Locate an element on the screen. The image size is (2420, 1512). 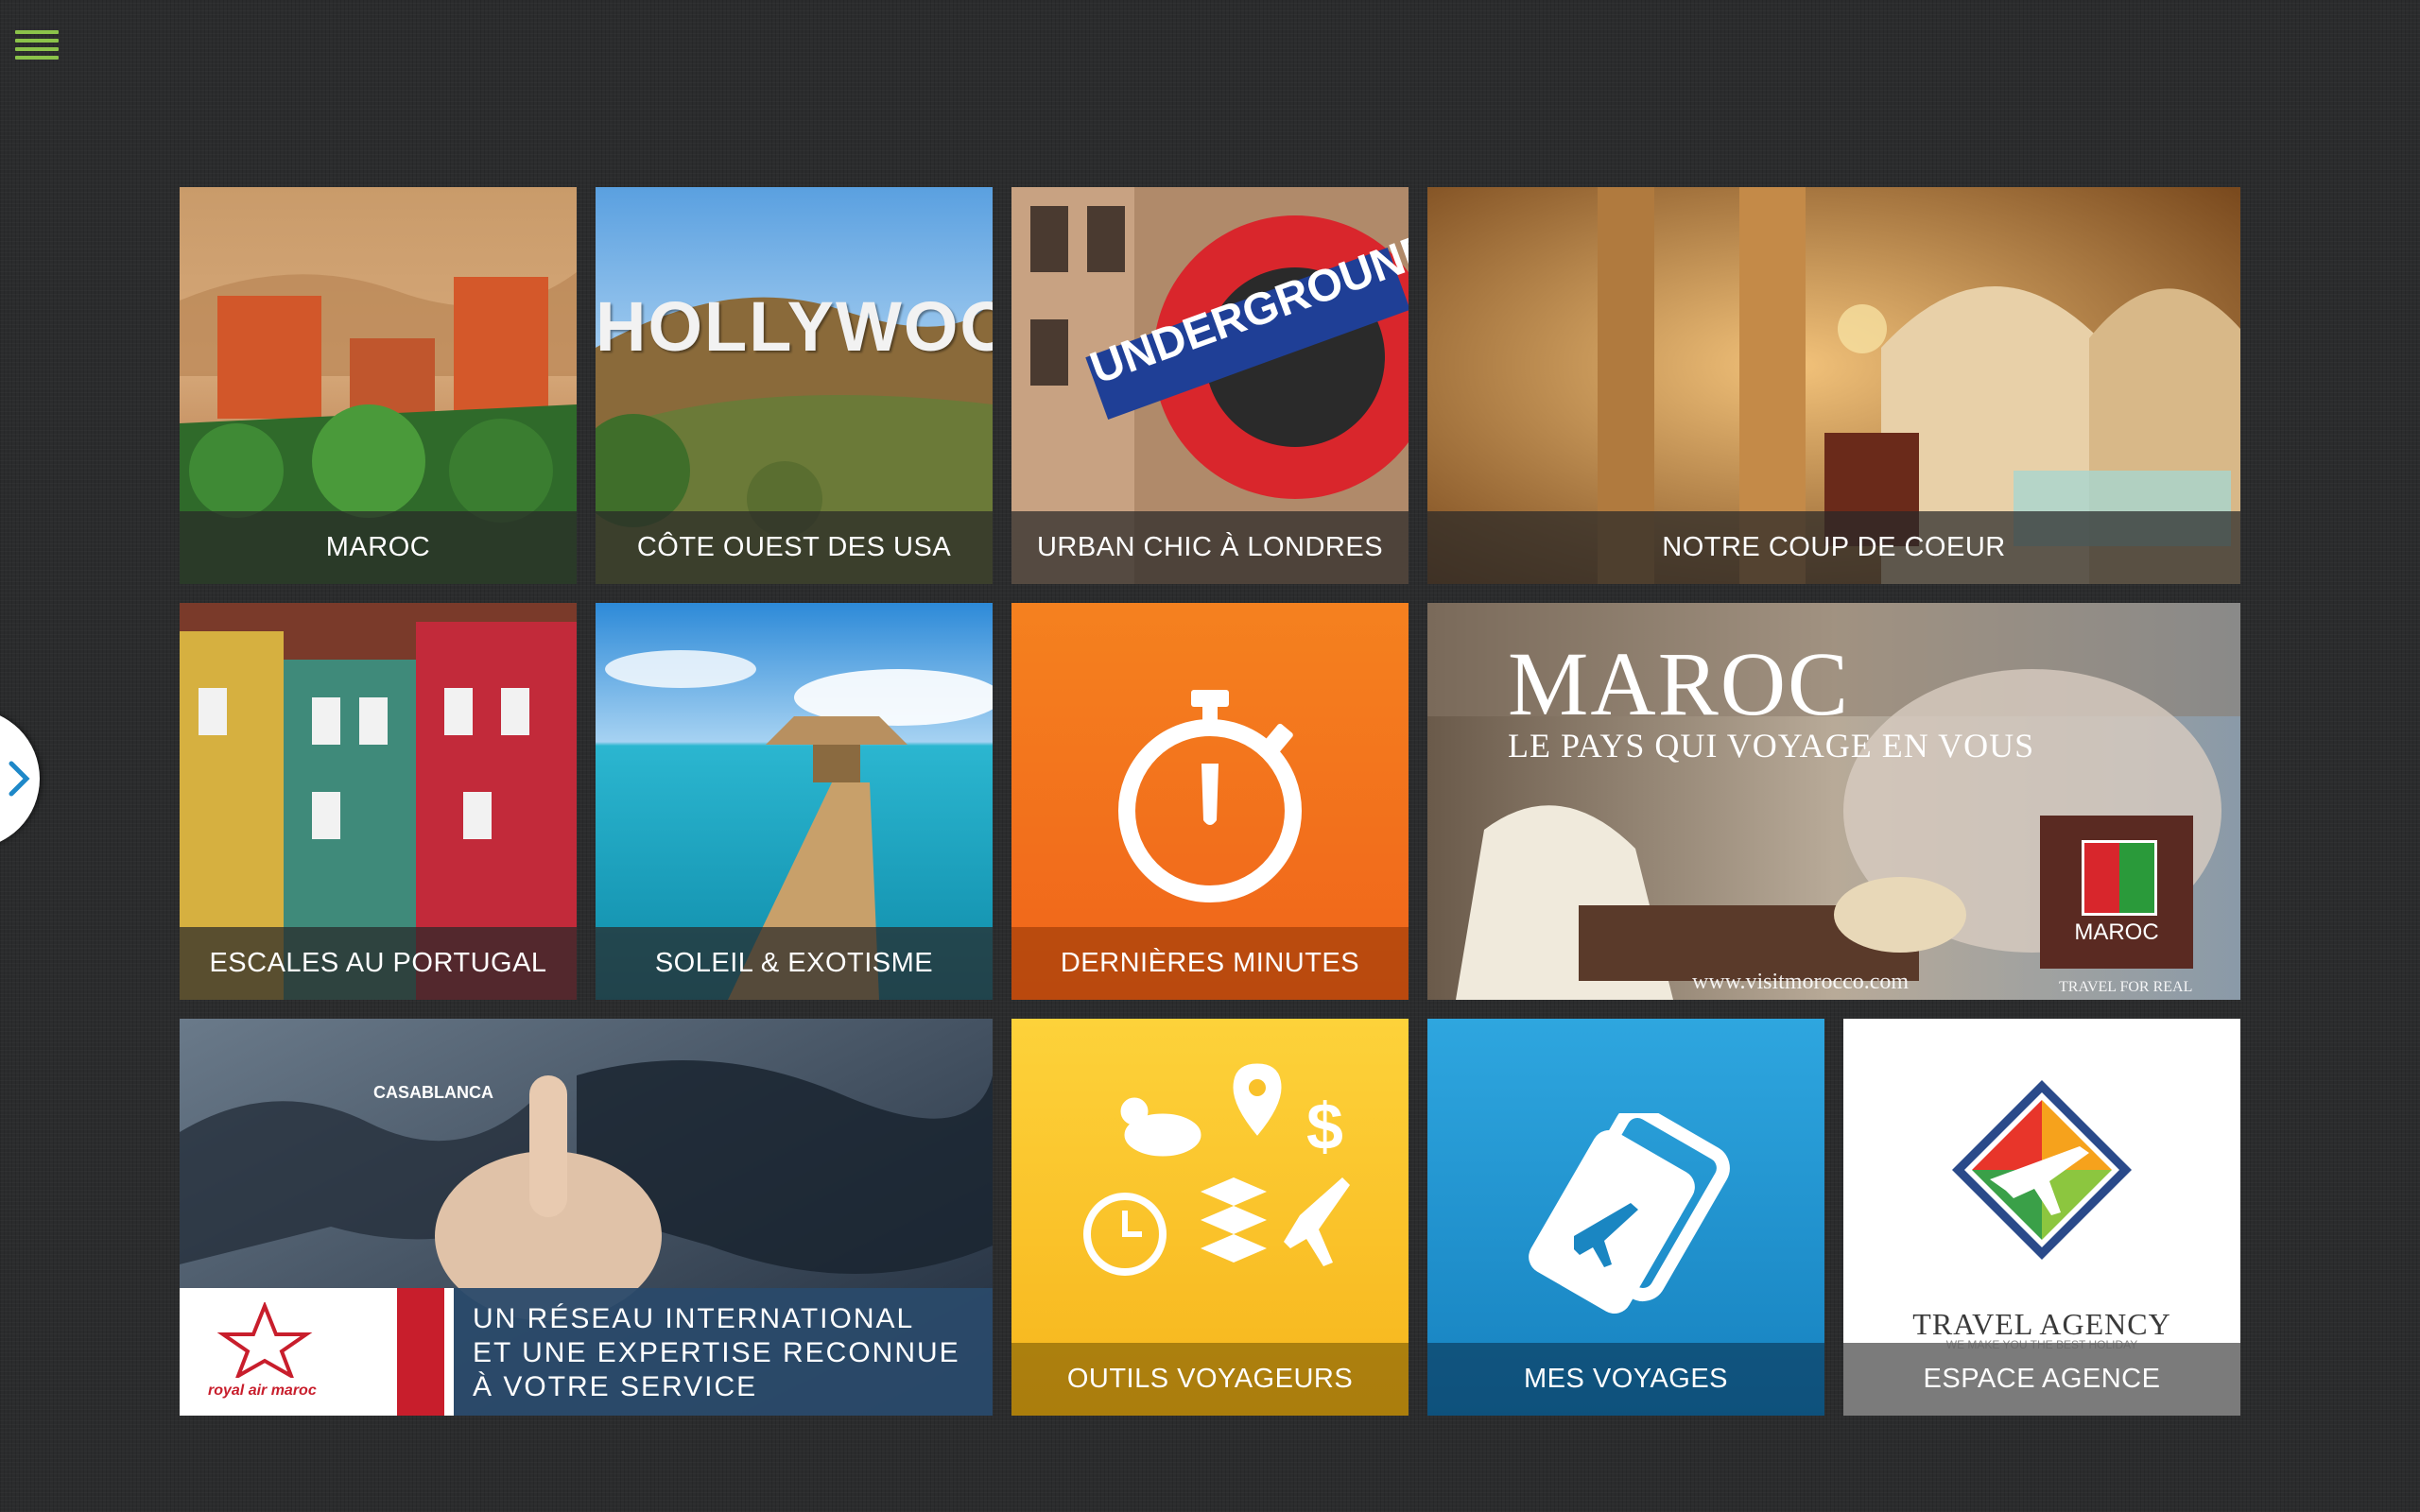
tile-coup-de-coeur: NOTRE COUP DE COEUR is located at coordinates (1833, 385).